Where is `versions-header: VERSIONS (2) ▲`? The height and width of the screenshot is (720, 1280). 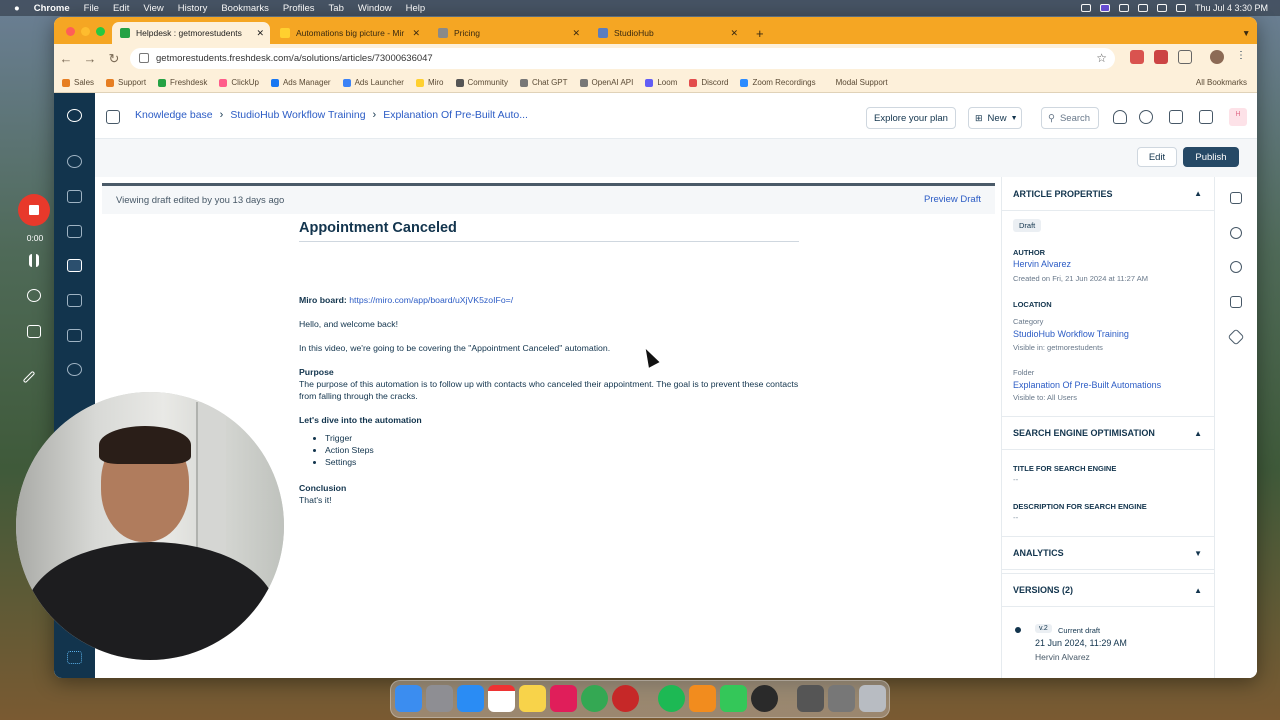
versions-header: VERSIONS (2) ▲ is located at coordinates (1108, 590).